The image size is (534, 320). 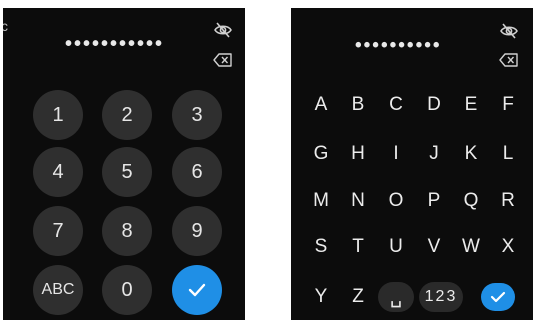 What do you see at coordinates (58, 231) in the screenshot?
I see `key-7: 7` at bounding box center [58, 231].